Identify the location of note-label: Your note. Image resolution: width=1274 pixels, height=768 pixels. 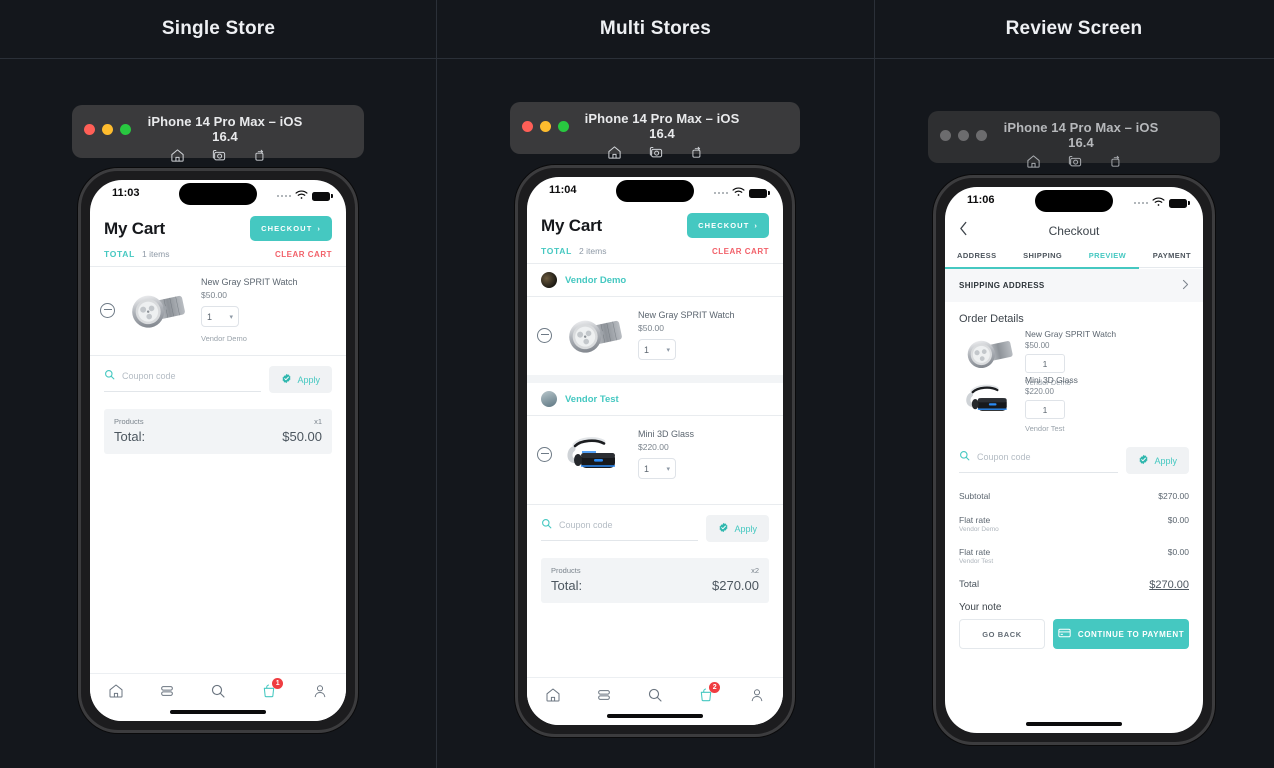
(980, 607).